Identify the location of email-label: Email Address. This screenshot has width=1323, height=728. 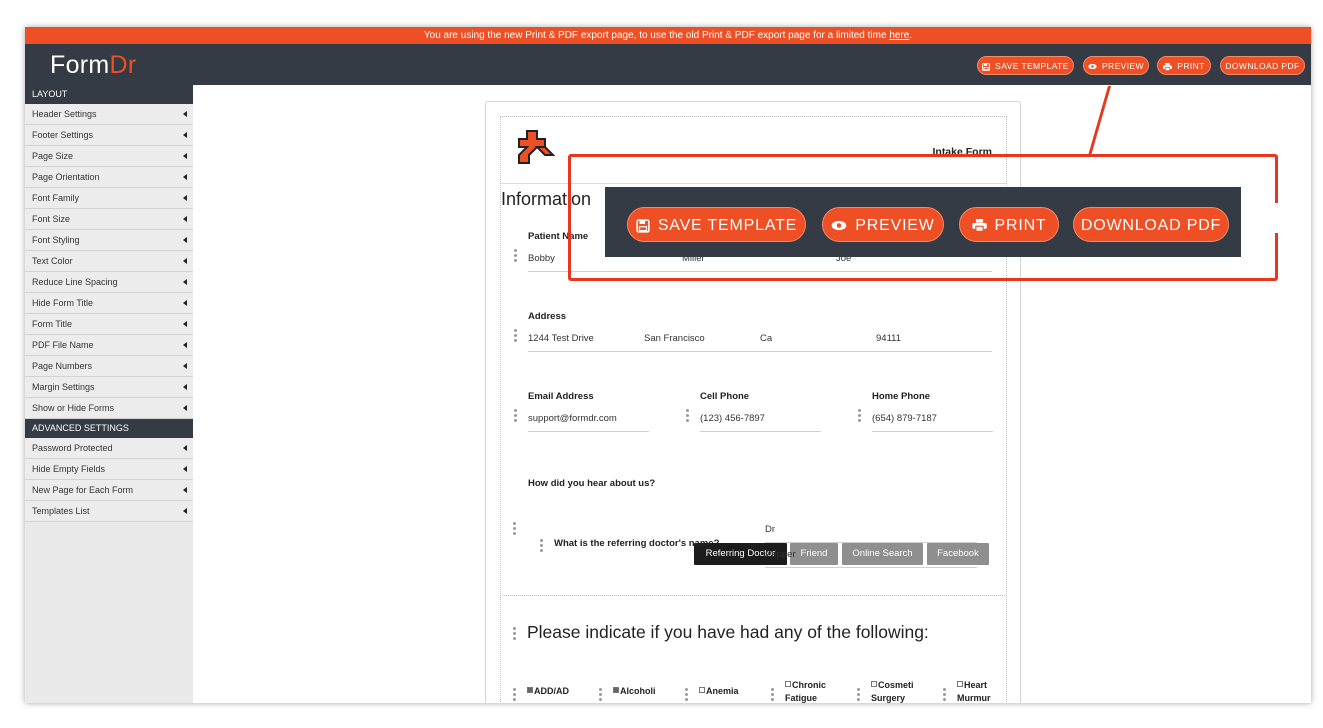
(561, 396).